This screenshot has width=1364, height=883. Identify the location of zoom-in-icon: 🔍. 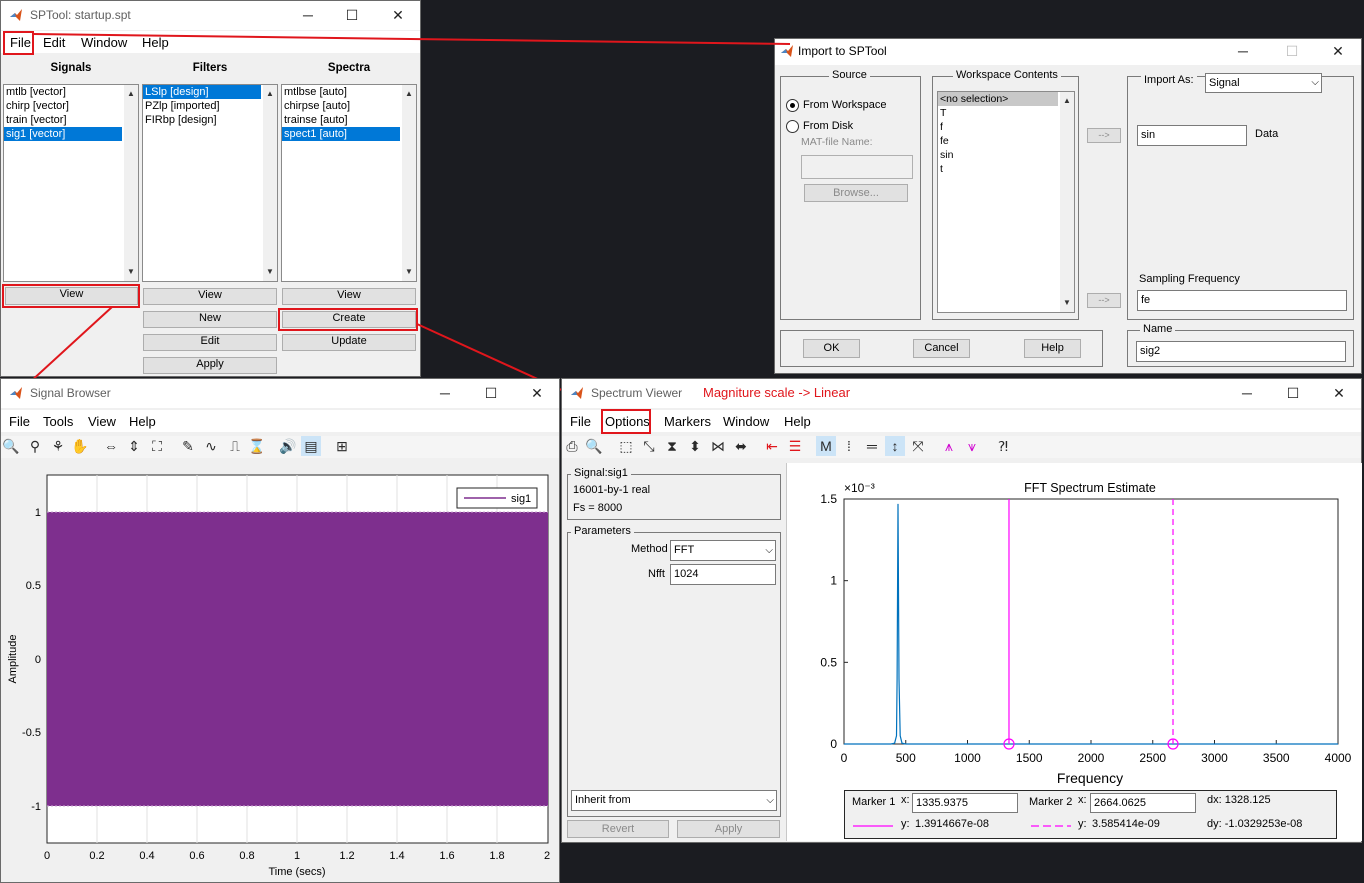
(11, 446).